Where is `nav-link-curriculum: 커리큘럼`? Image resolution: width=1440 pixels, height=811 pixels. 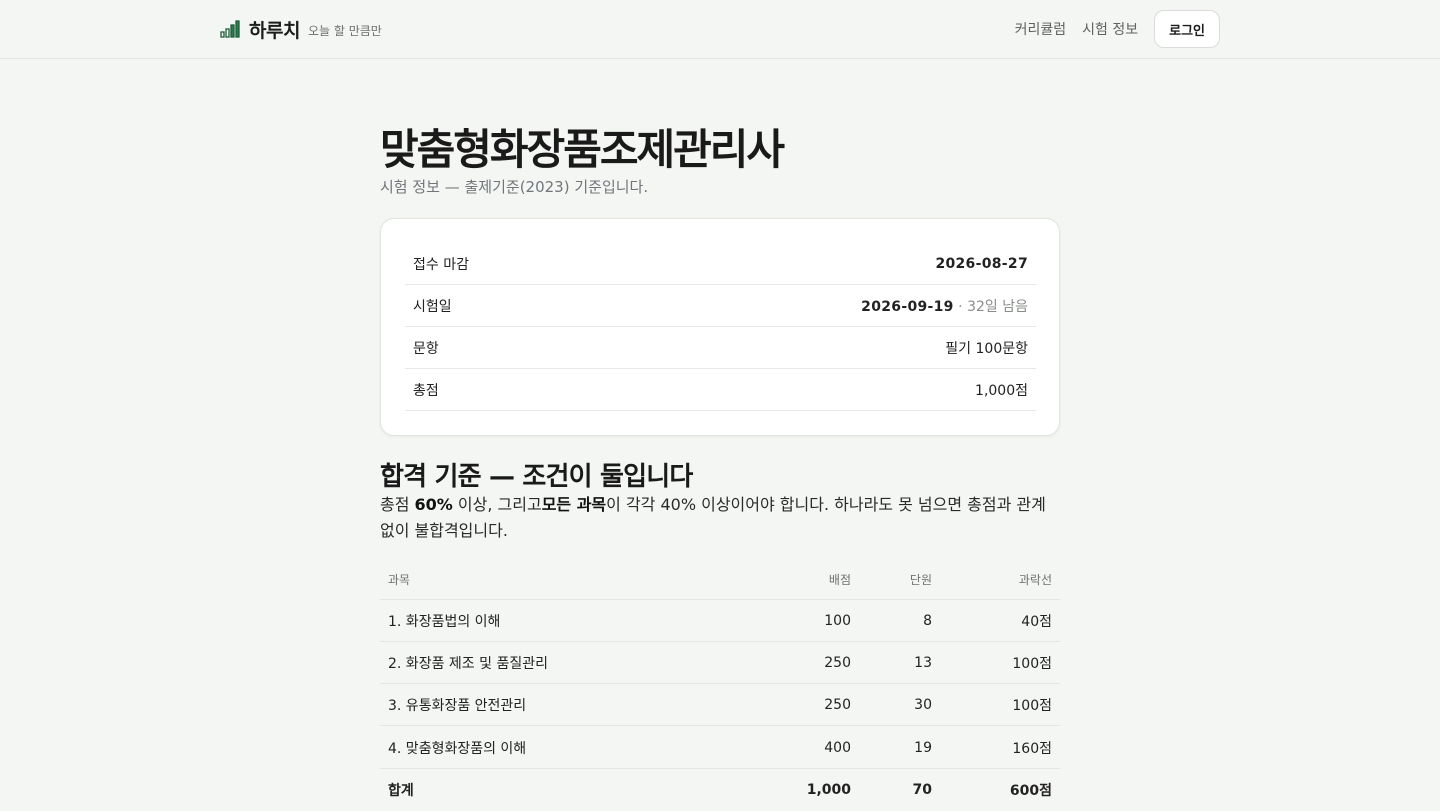
nav-link-curriculum: 커리큘럼 is located at coordinates (1041, 29).